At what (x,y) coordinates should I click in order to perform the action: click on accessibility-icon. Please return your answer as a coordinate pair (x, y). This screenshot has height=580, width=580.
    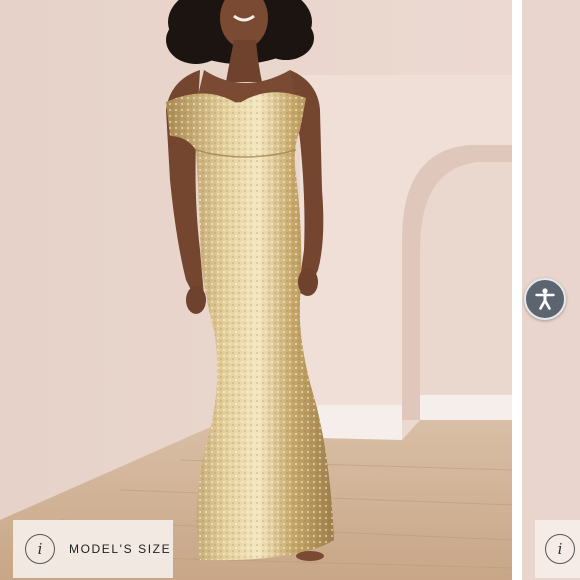
    Looking at the image, I should click on (545, 299).